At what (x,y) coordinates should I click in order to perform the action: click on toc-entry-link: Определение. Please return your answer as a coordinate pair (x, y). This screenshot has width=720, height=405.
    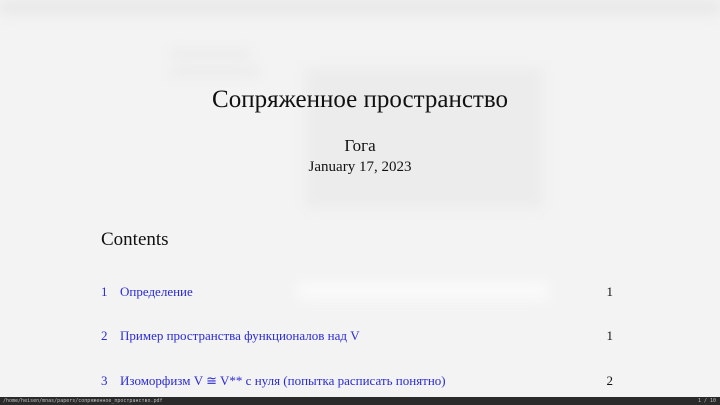
    Looking at the image, I should click on (156, 292).